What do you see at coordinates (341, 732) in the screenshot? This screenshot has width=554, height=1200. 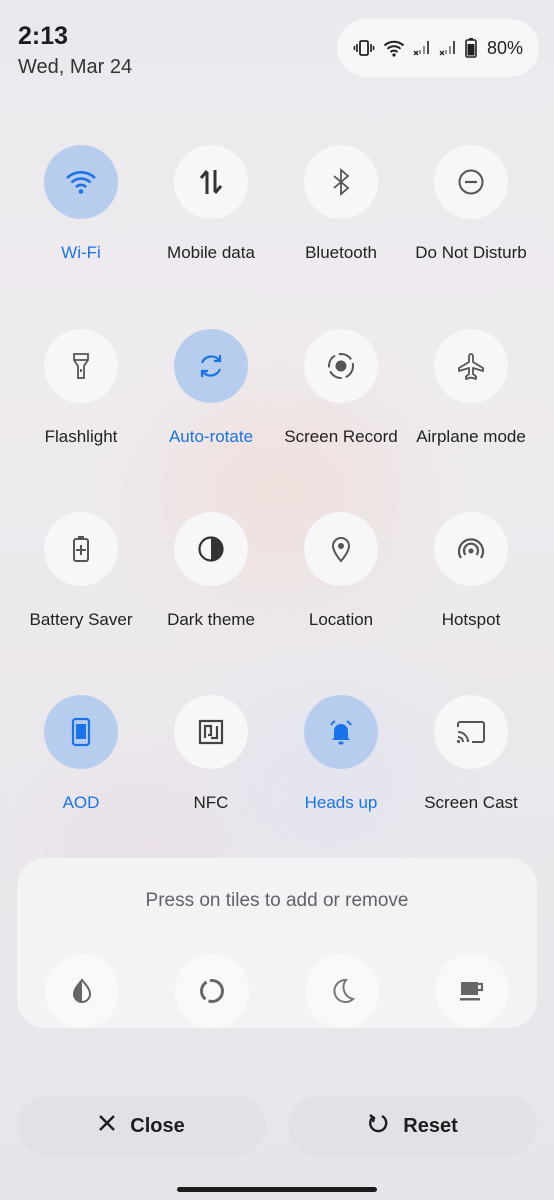 I see `heads-up-icon` at bounding box center [341, 732].